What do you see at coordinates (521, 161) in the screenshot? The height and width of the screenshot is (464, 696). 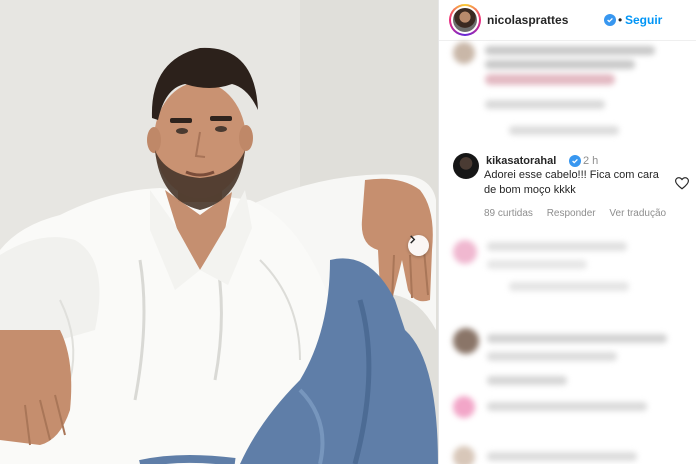 I see `commenter-username: kikasatorahal` at bounding box center [521, 161].